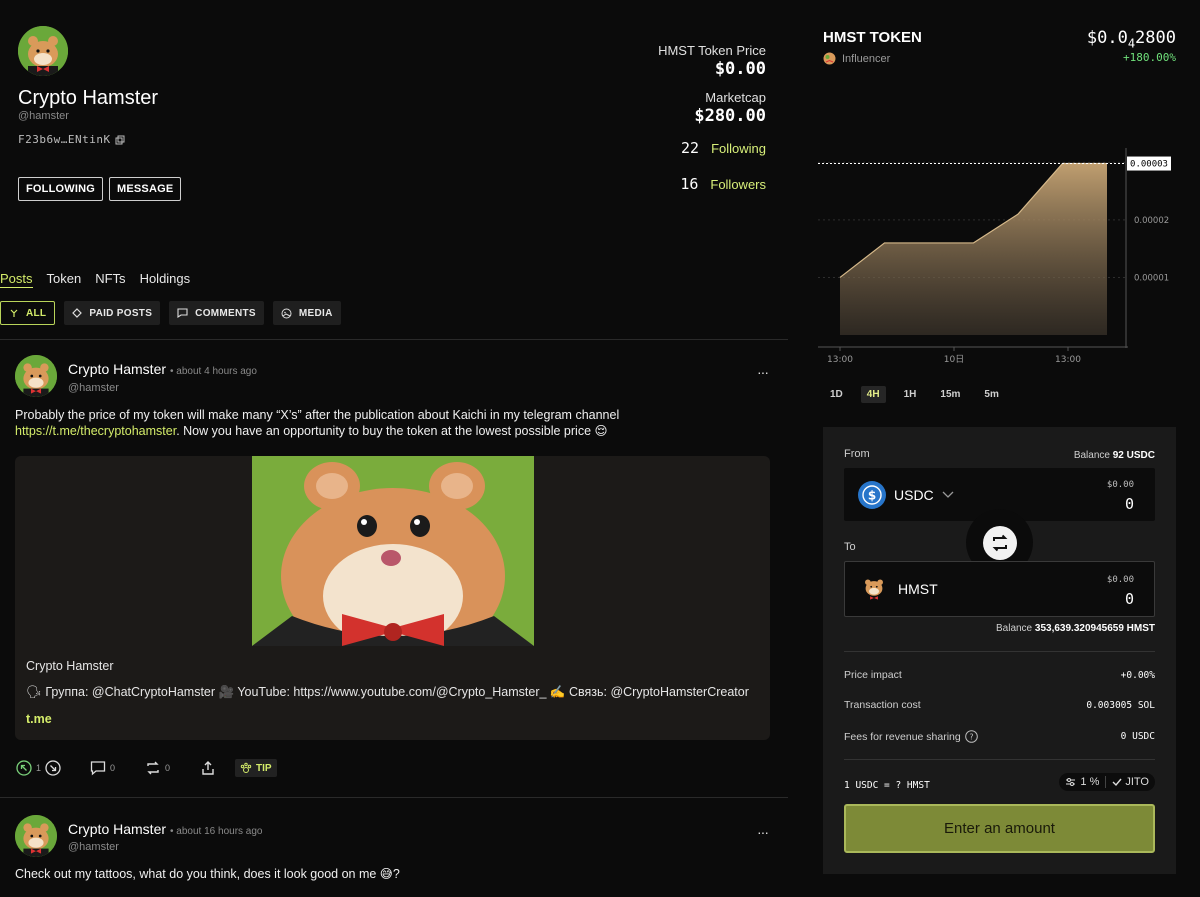 The image size is (1200, 897). Describe the element at coordinates (14, 313) in the screenshot. I see `all-icon` at that location.